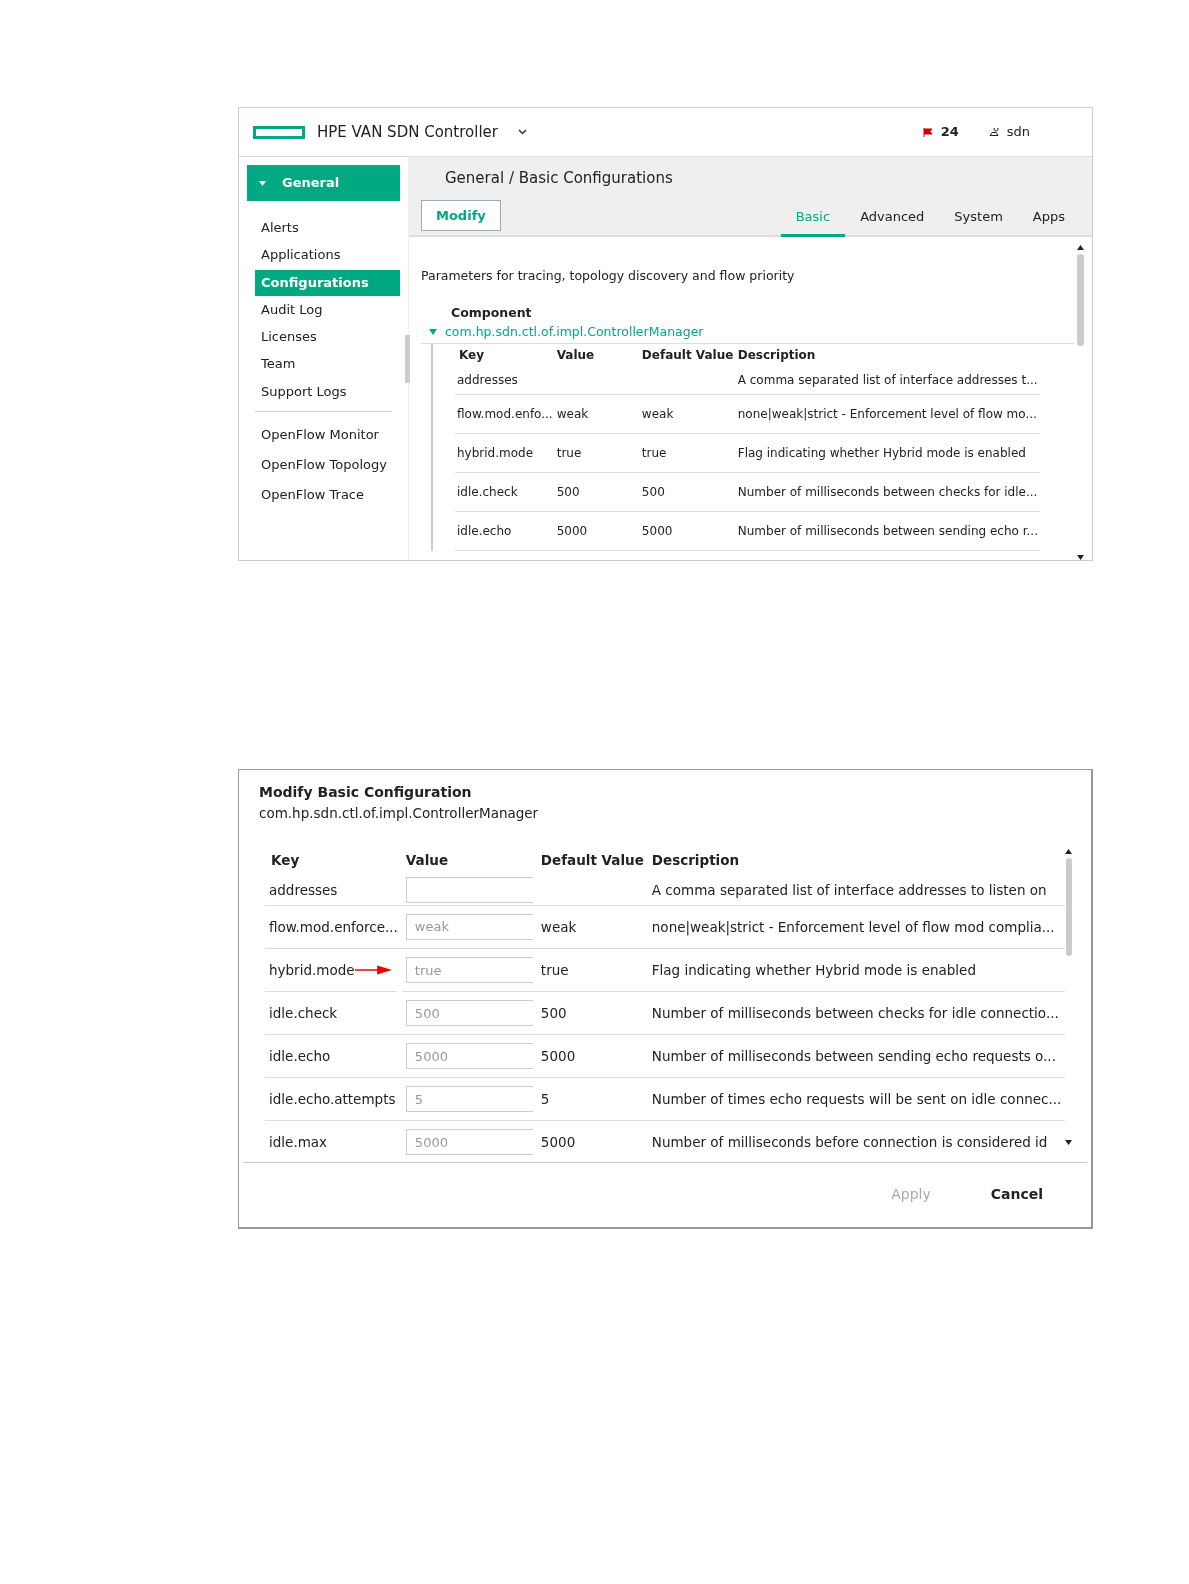 Image resolution: width=1189 pixels, height=1584 pixels. Describe the element at coordinates (545, 1099) in the screenshot. I see `table-cell: 5` at that location.